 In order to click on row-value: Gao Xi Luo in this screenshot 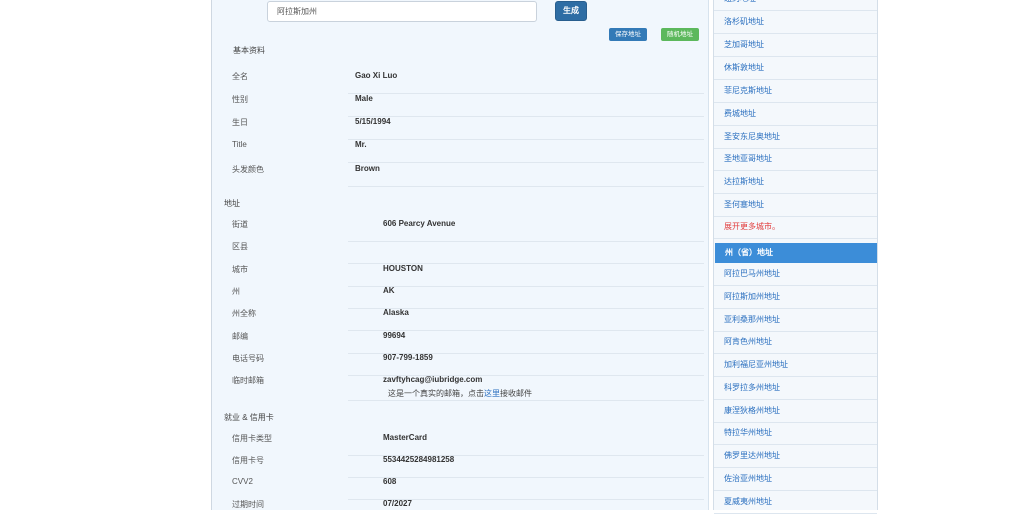, I will do `click(376, 75)`.